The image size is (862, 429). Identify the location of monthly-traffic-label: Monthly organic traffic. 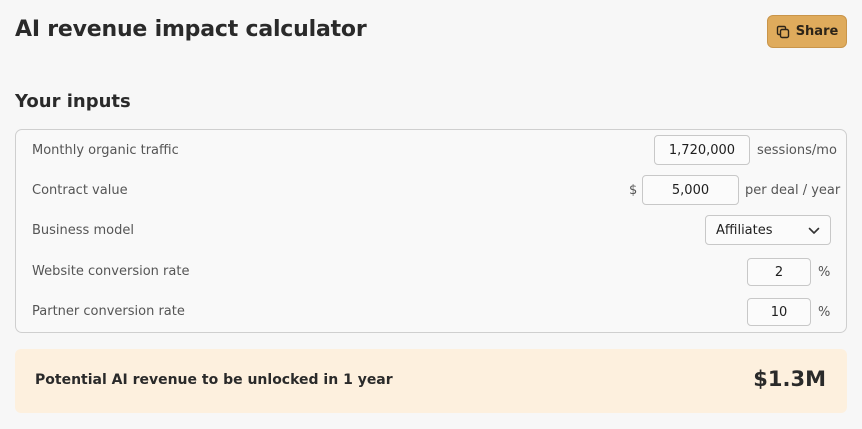
(105, 150).